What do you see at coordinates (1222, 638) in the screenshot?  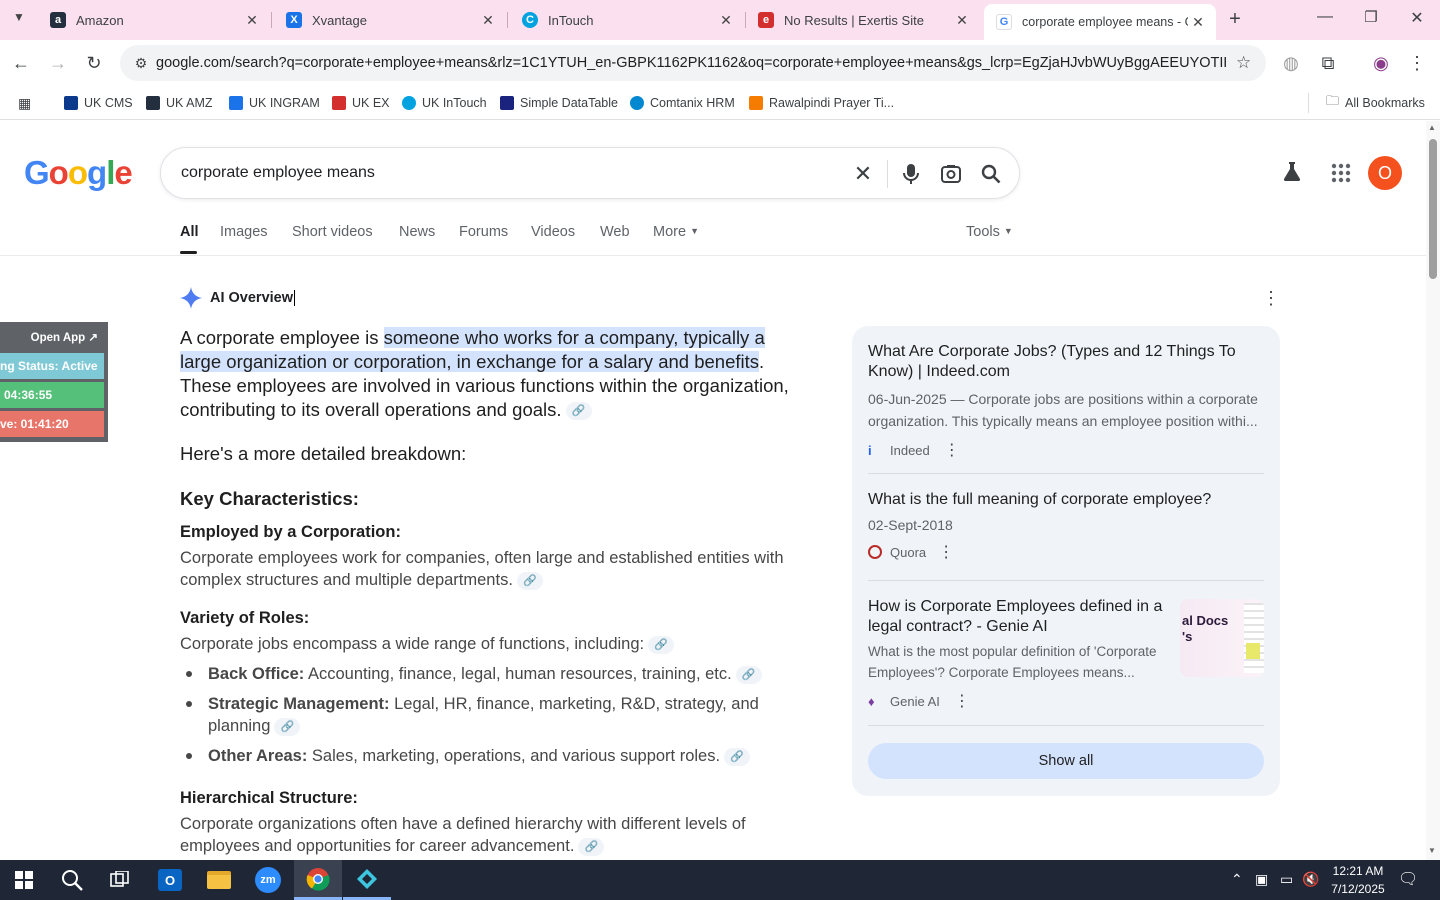 I see `source-thumbnail: al Docs 's` at bounding box center [1222, 638].